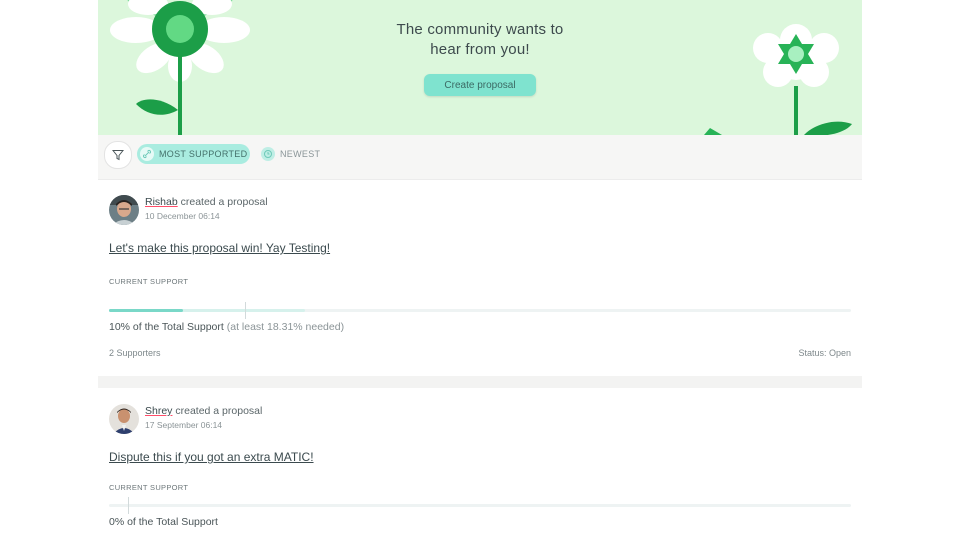 The width and height of the screenshot is (960, 540). I want to click on hero-title-line-1: The community wants to, so click(480, 29).